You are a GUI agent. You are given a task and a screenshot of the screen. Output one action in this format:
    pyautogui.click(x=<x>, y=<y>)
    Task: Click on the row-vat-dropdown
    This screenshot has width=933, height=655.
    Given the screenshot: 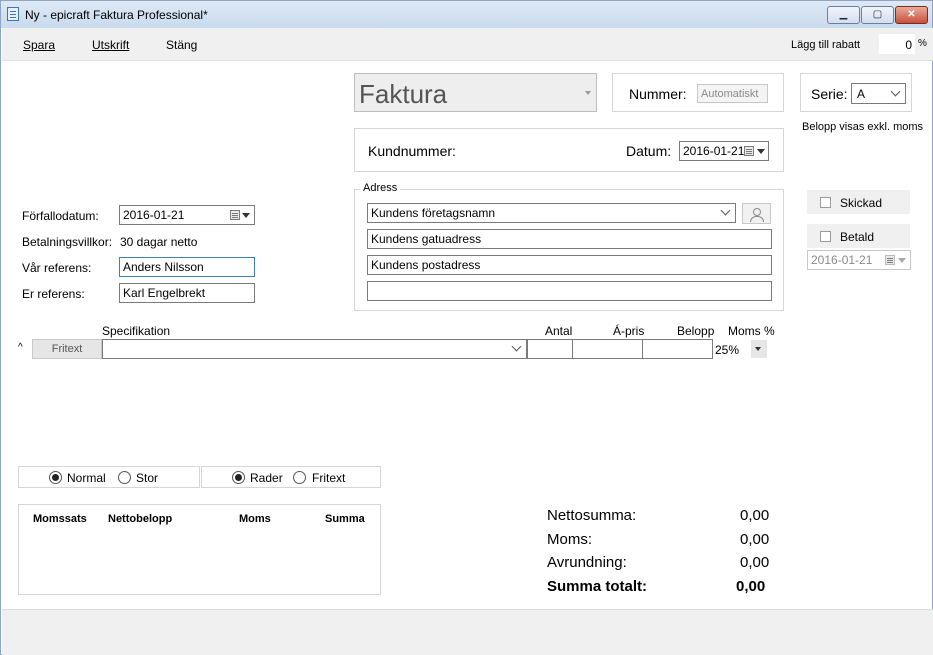 What is the action you would take?
    pyautogui.click(x=759, y=349)
    